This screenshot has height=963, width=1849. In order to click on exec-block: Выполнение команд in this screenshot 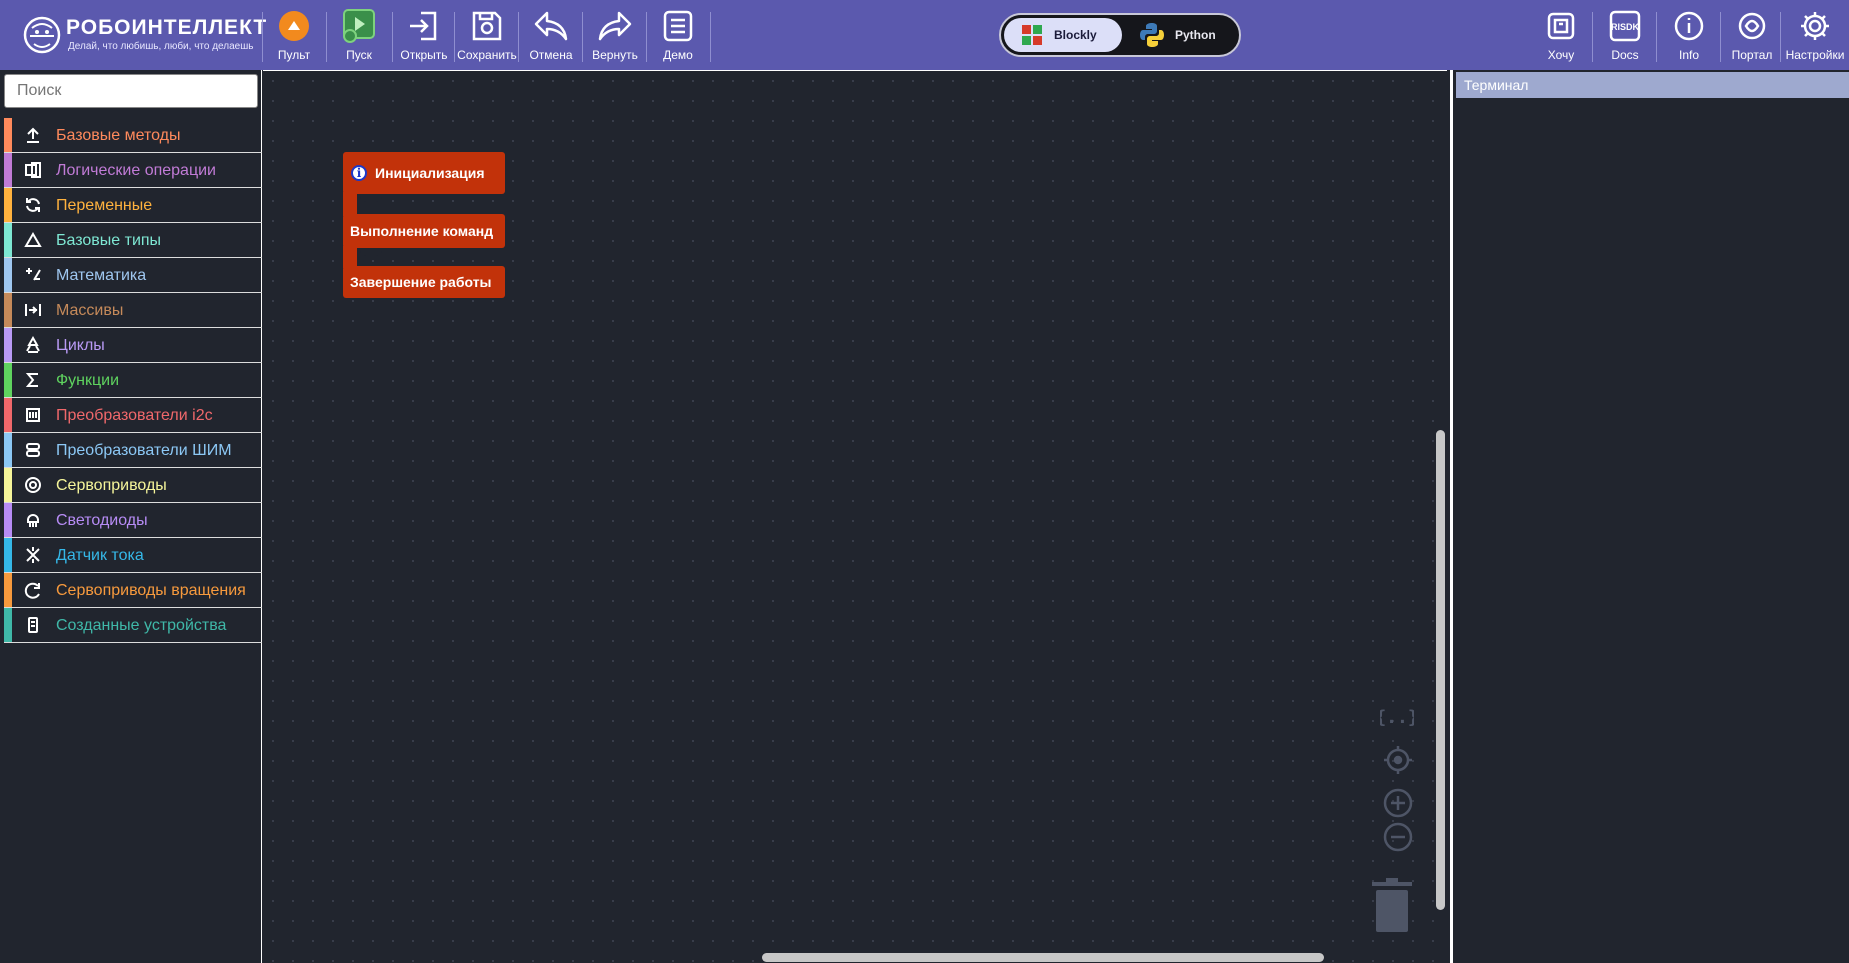, I will do `click(424, 231)`.